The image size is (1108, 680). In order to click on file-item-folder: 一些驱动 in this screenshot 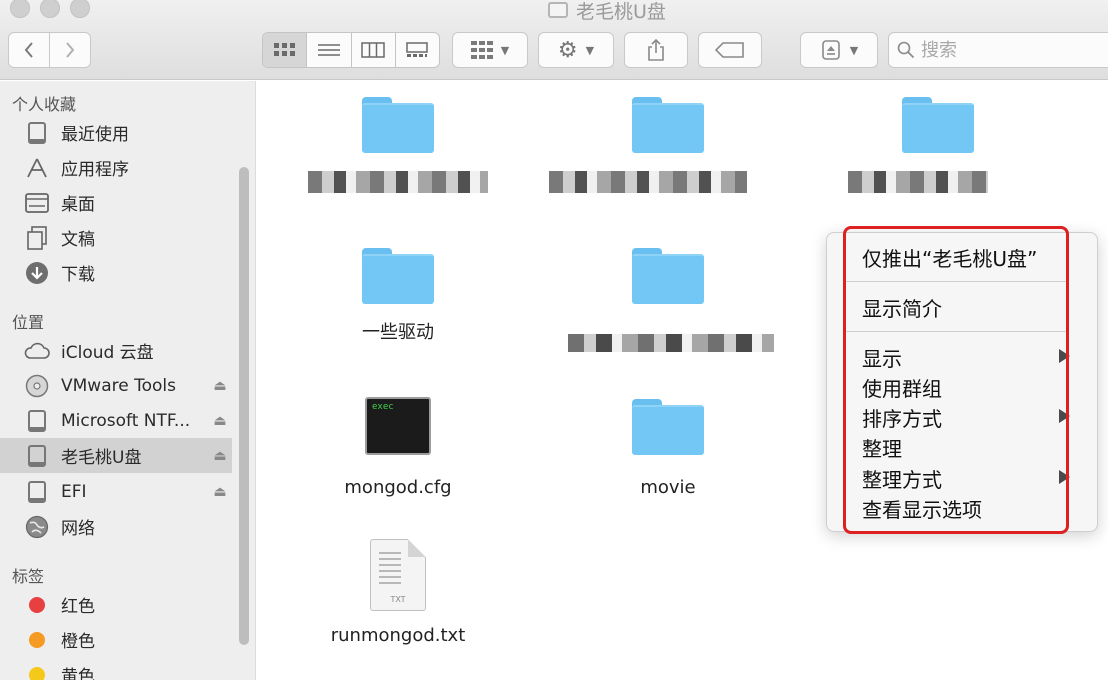, I will do `click(398, 296)`.